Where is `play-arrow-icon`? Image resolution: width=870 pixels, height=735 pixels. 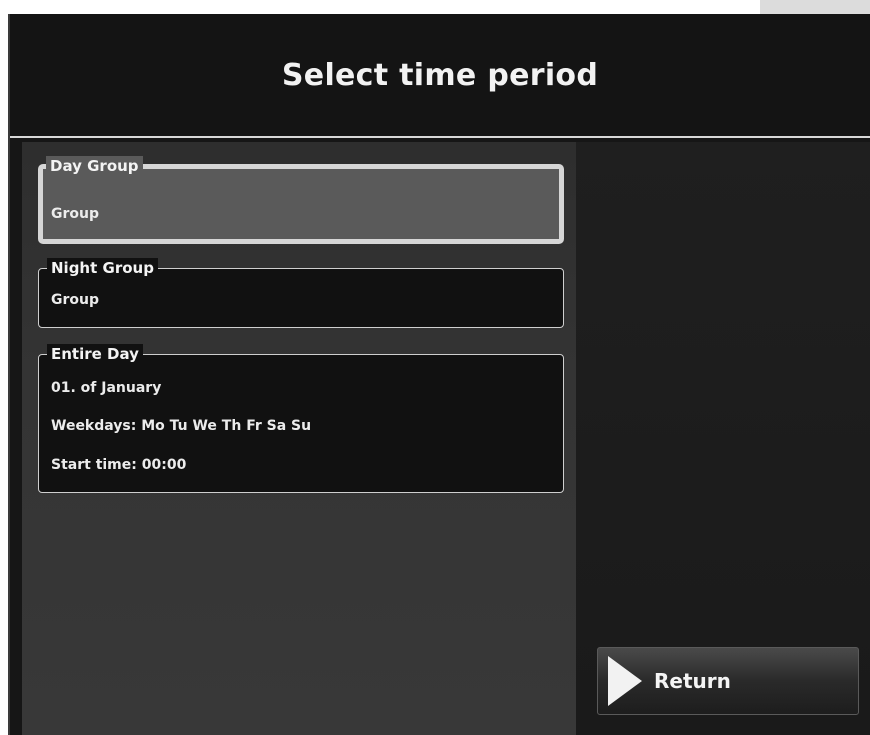
play-arrow-icon is located at coordinates (625, 681).